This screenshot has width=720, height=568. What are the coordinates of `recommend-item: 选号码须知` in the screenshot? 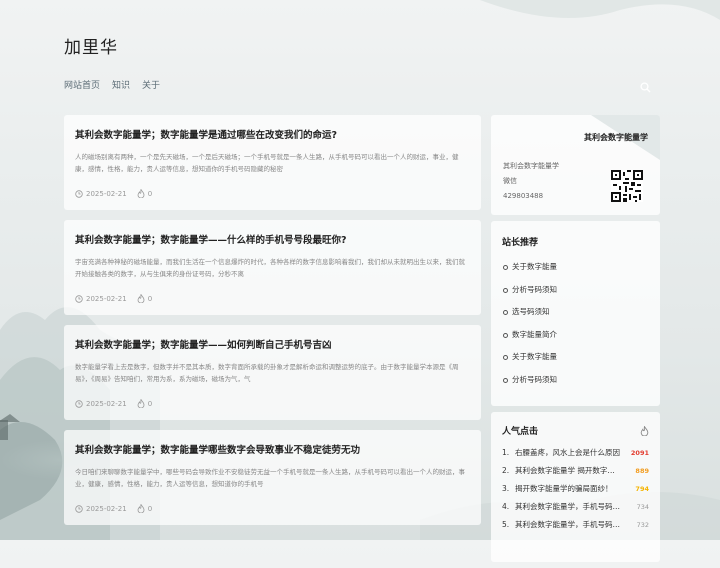 It's located at (575, 312).